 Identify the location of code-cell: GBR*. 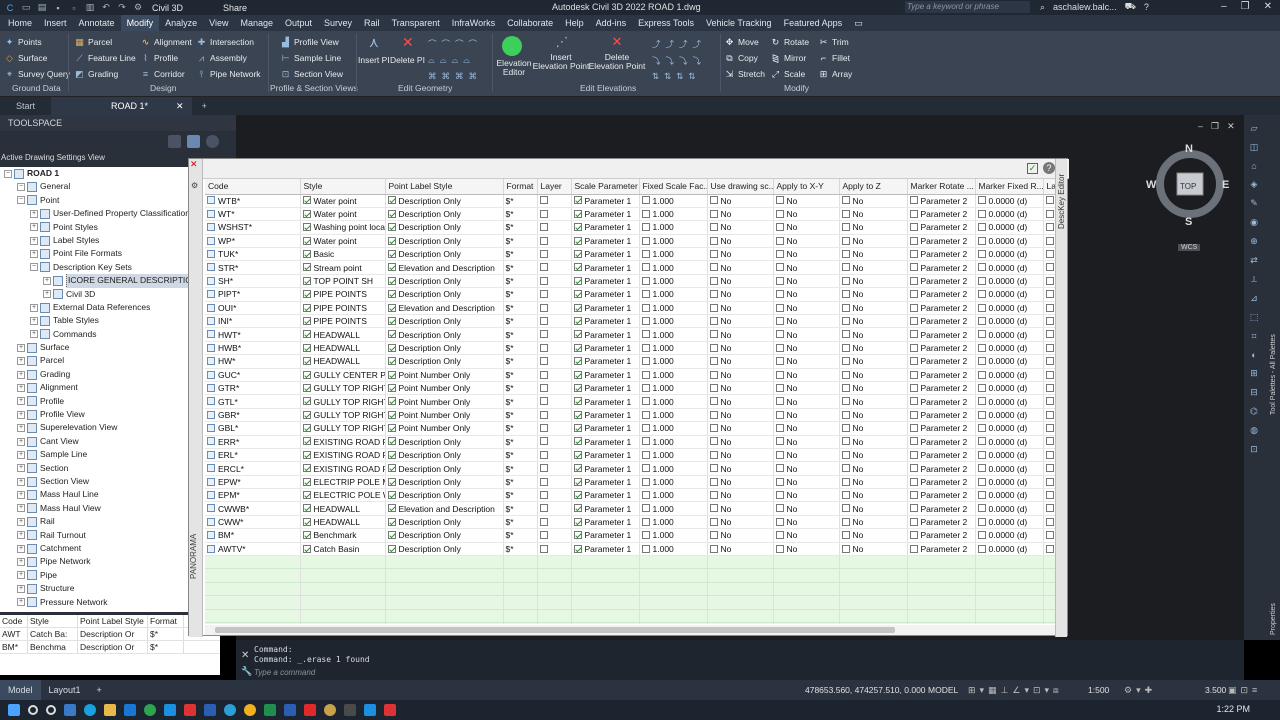
(253, 415).